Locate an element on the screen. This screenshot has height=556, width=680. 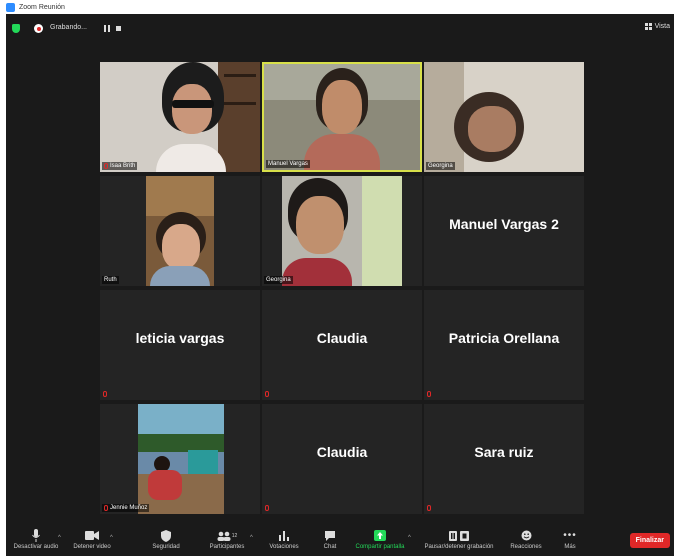
mute-button: Desactivar audio is located at coordinates (36, 539).